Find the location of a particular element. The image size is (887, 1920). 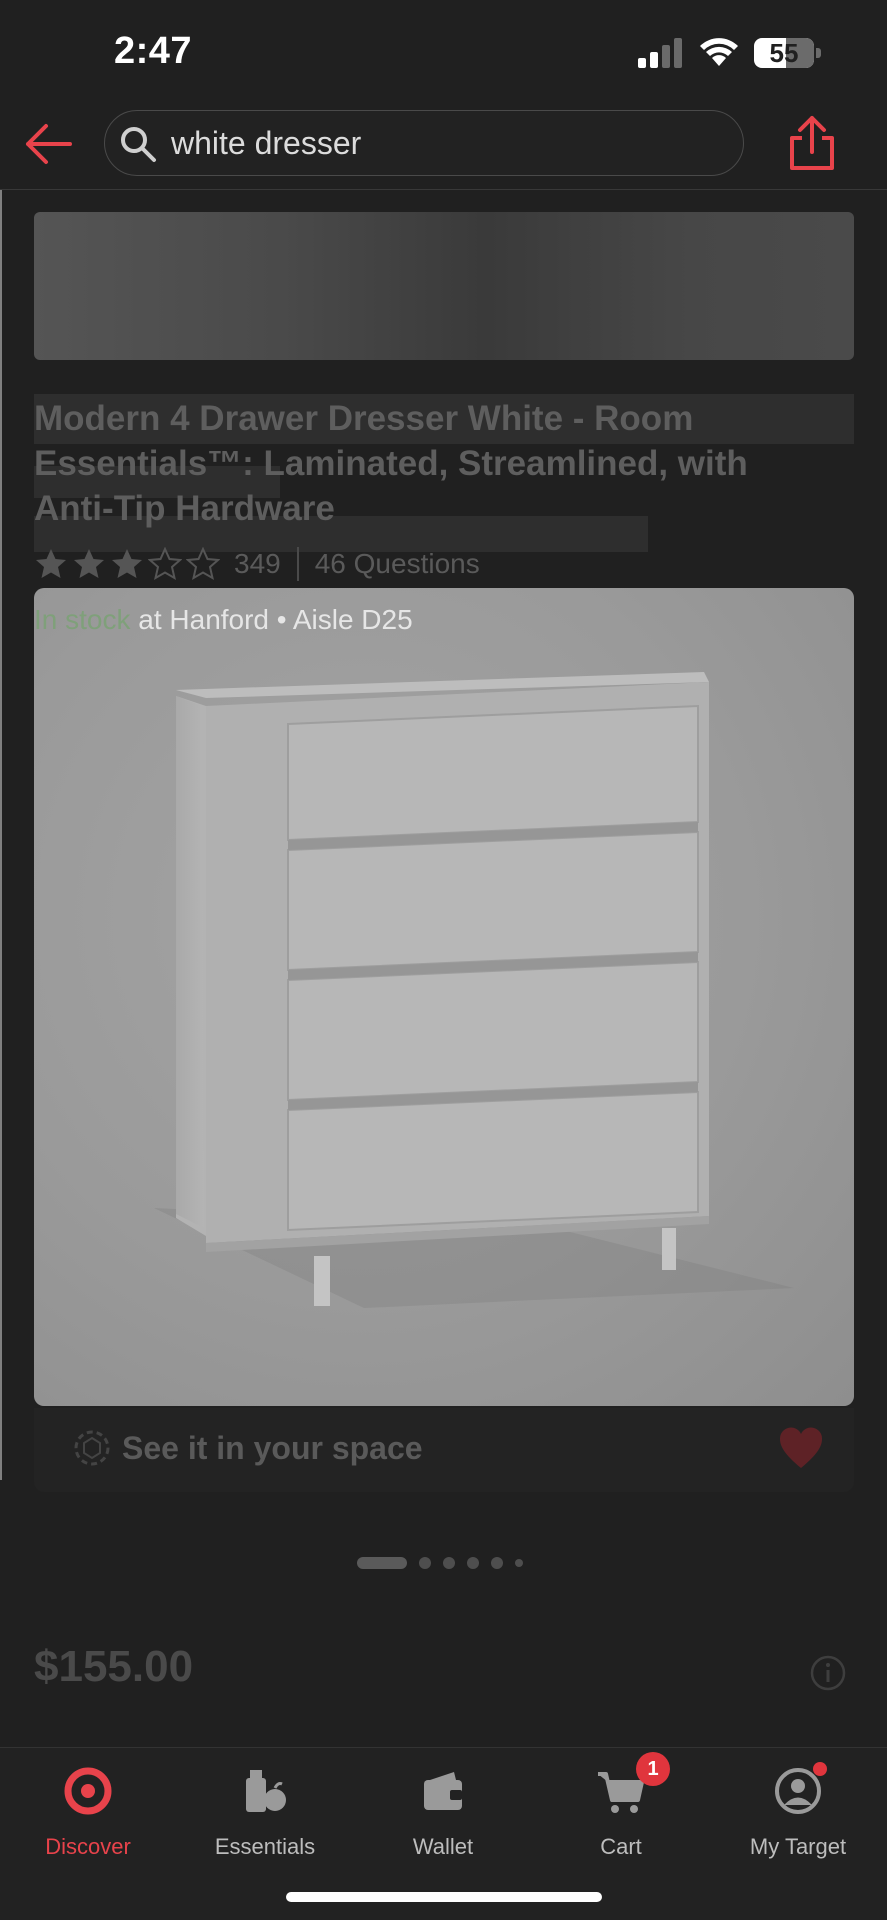

info-icon is located at coordinates (828, 1673).